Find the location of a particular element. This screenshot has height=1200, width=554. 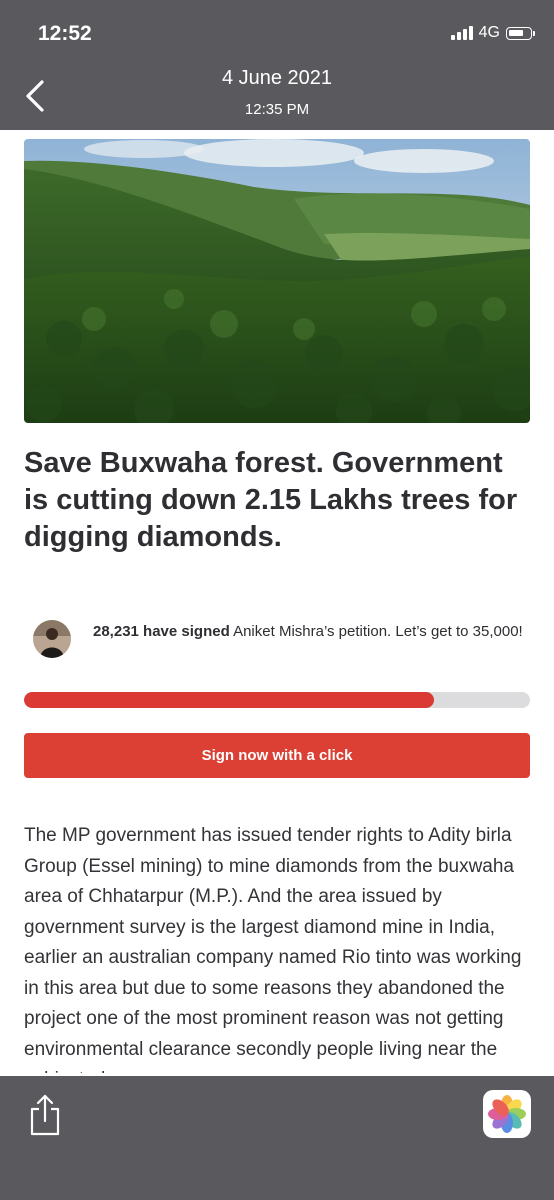

share-icon is located at coordinates (45, 1115).